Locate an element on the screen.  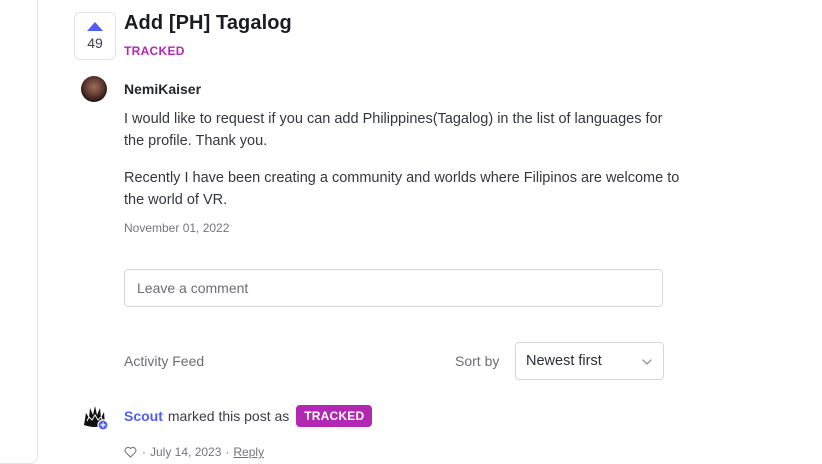
scout-avatar-icon is located at coordinates (96, 418).